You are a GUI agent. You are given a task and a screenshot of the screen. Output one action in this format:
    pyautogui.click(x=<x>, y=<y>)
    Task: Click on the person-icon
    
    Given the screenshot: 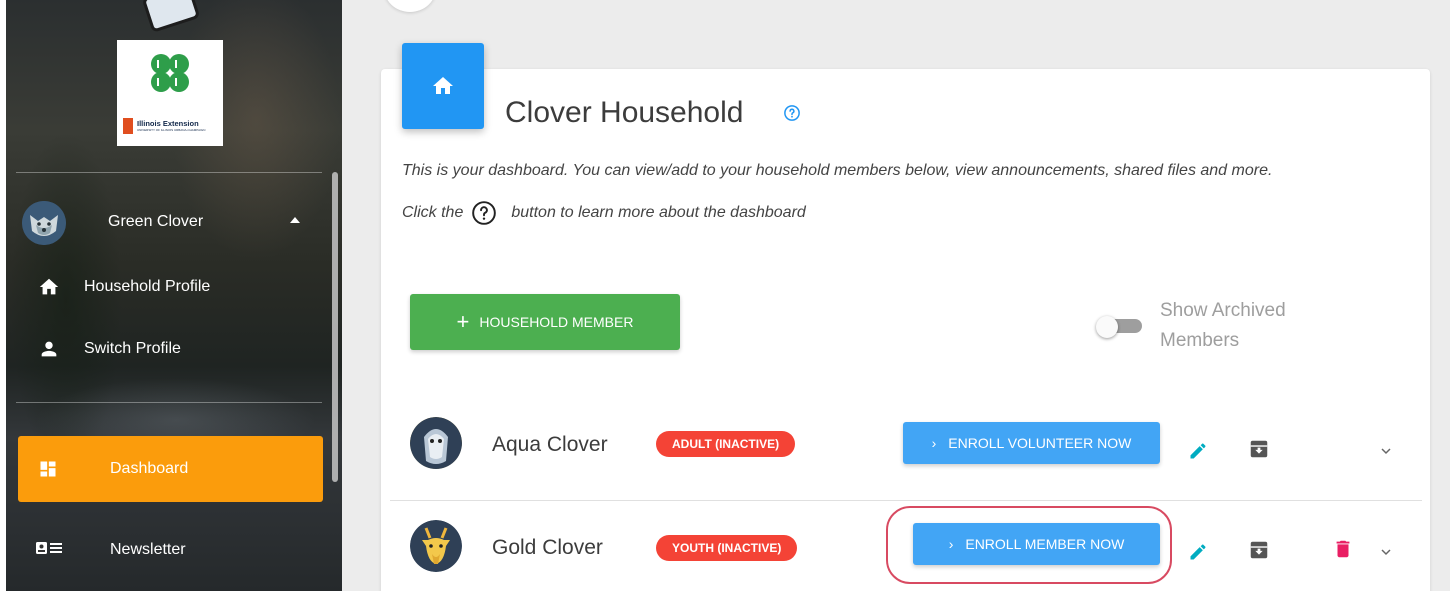 What is the action you would take?
    pyautogui.click(x=49, y=349)
    